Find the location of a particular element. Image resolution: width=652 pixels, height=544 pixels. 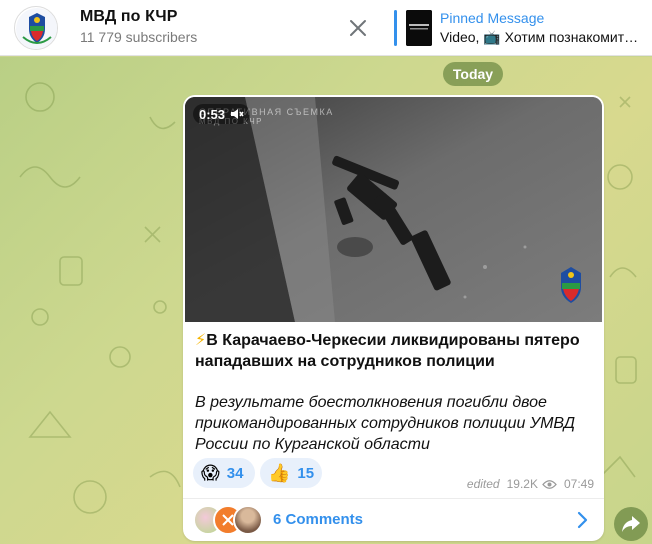

message-meta: edited 19.2K 07:49 is located at coordinates (530, 484).